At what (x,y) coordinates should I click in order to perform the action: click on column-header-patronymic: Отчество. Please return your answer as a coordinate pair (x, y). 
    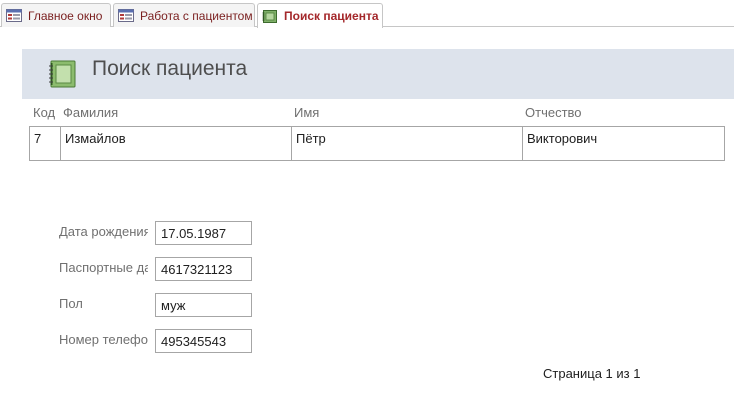
    Looking at the image, I should click on (553, 112).